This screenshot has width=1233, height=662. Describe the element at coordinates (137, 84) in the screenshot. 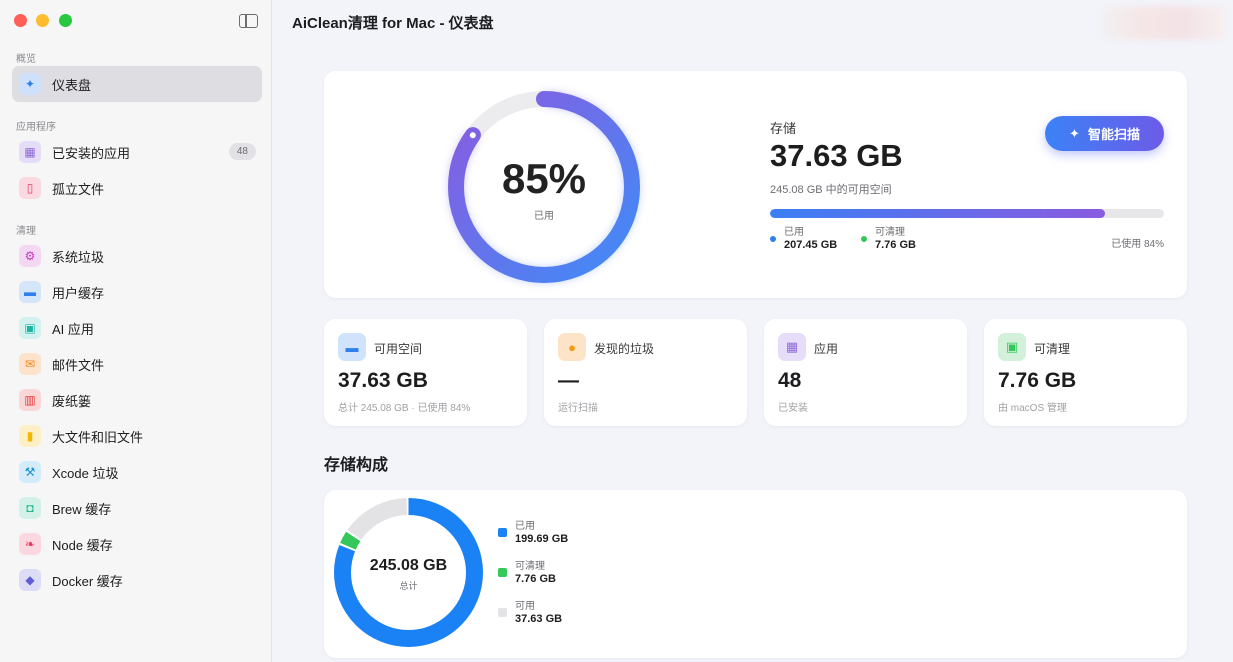

I see `sidebar-item-dashboard: ✦ 仪表盘` at that location.